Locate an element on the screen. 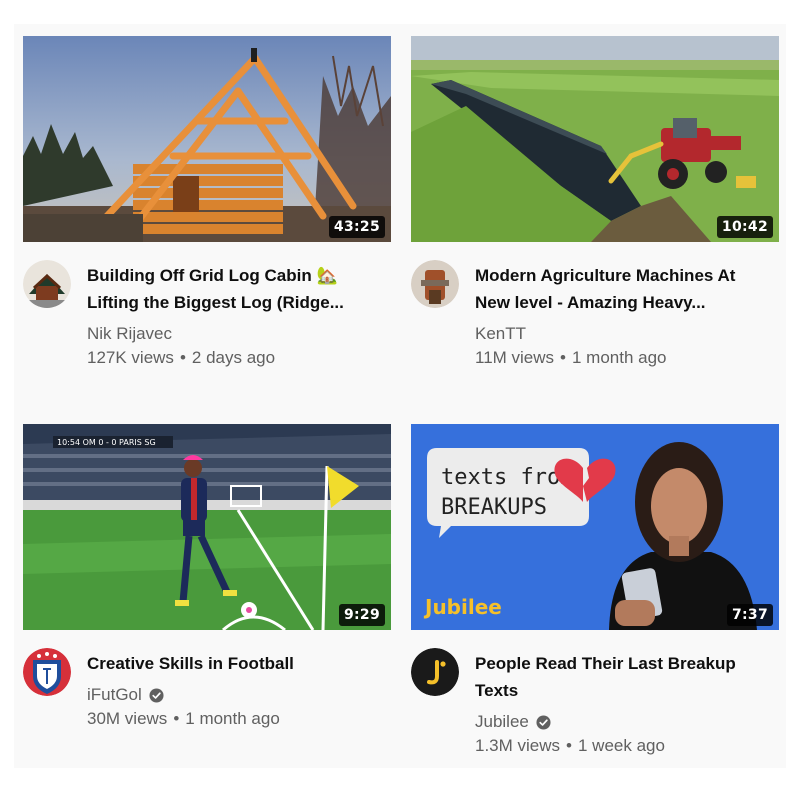 This screenshot has width=800, height=800. video-thumbnail: 10:54 OM 0 - 0 PARIS SG 9:29 is located at coordinates (207, 527).